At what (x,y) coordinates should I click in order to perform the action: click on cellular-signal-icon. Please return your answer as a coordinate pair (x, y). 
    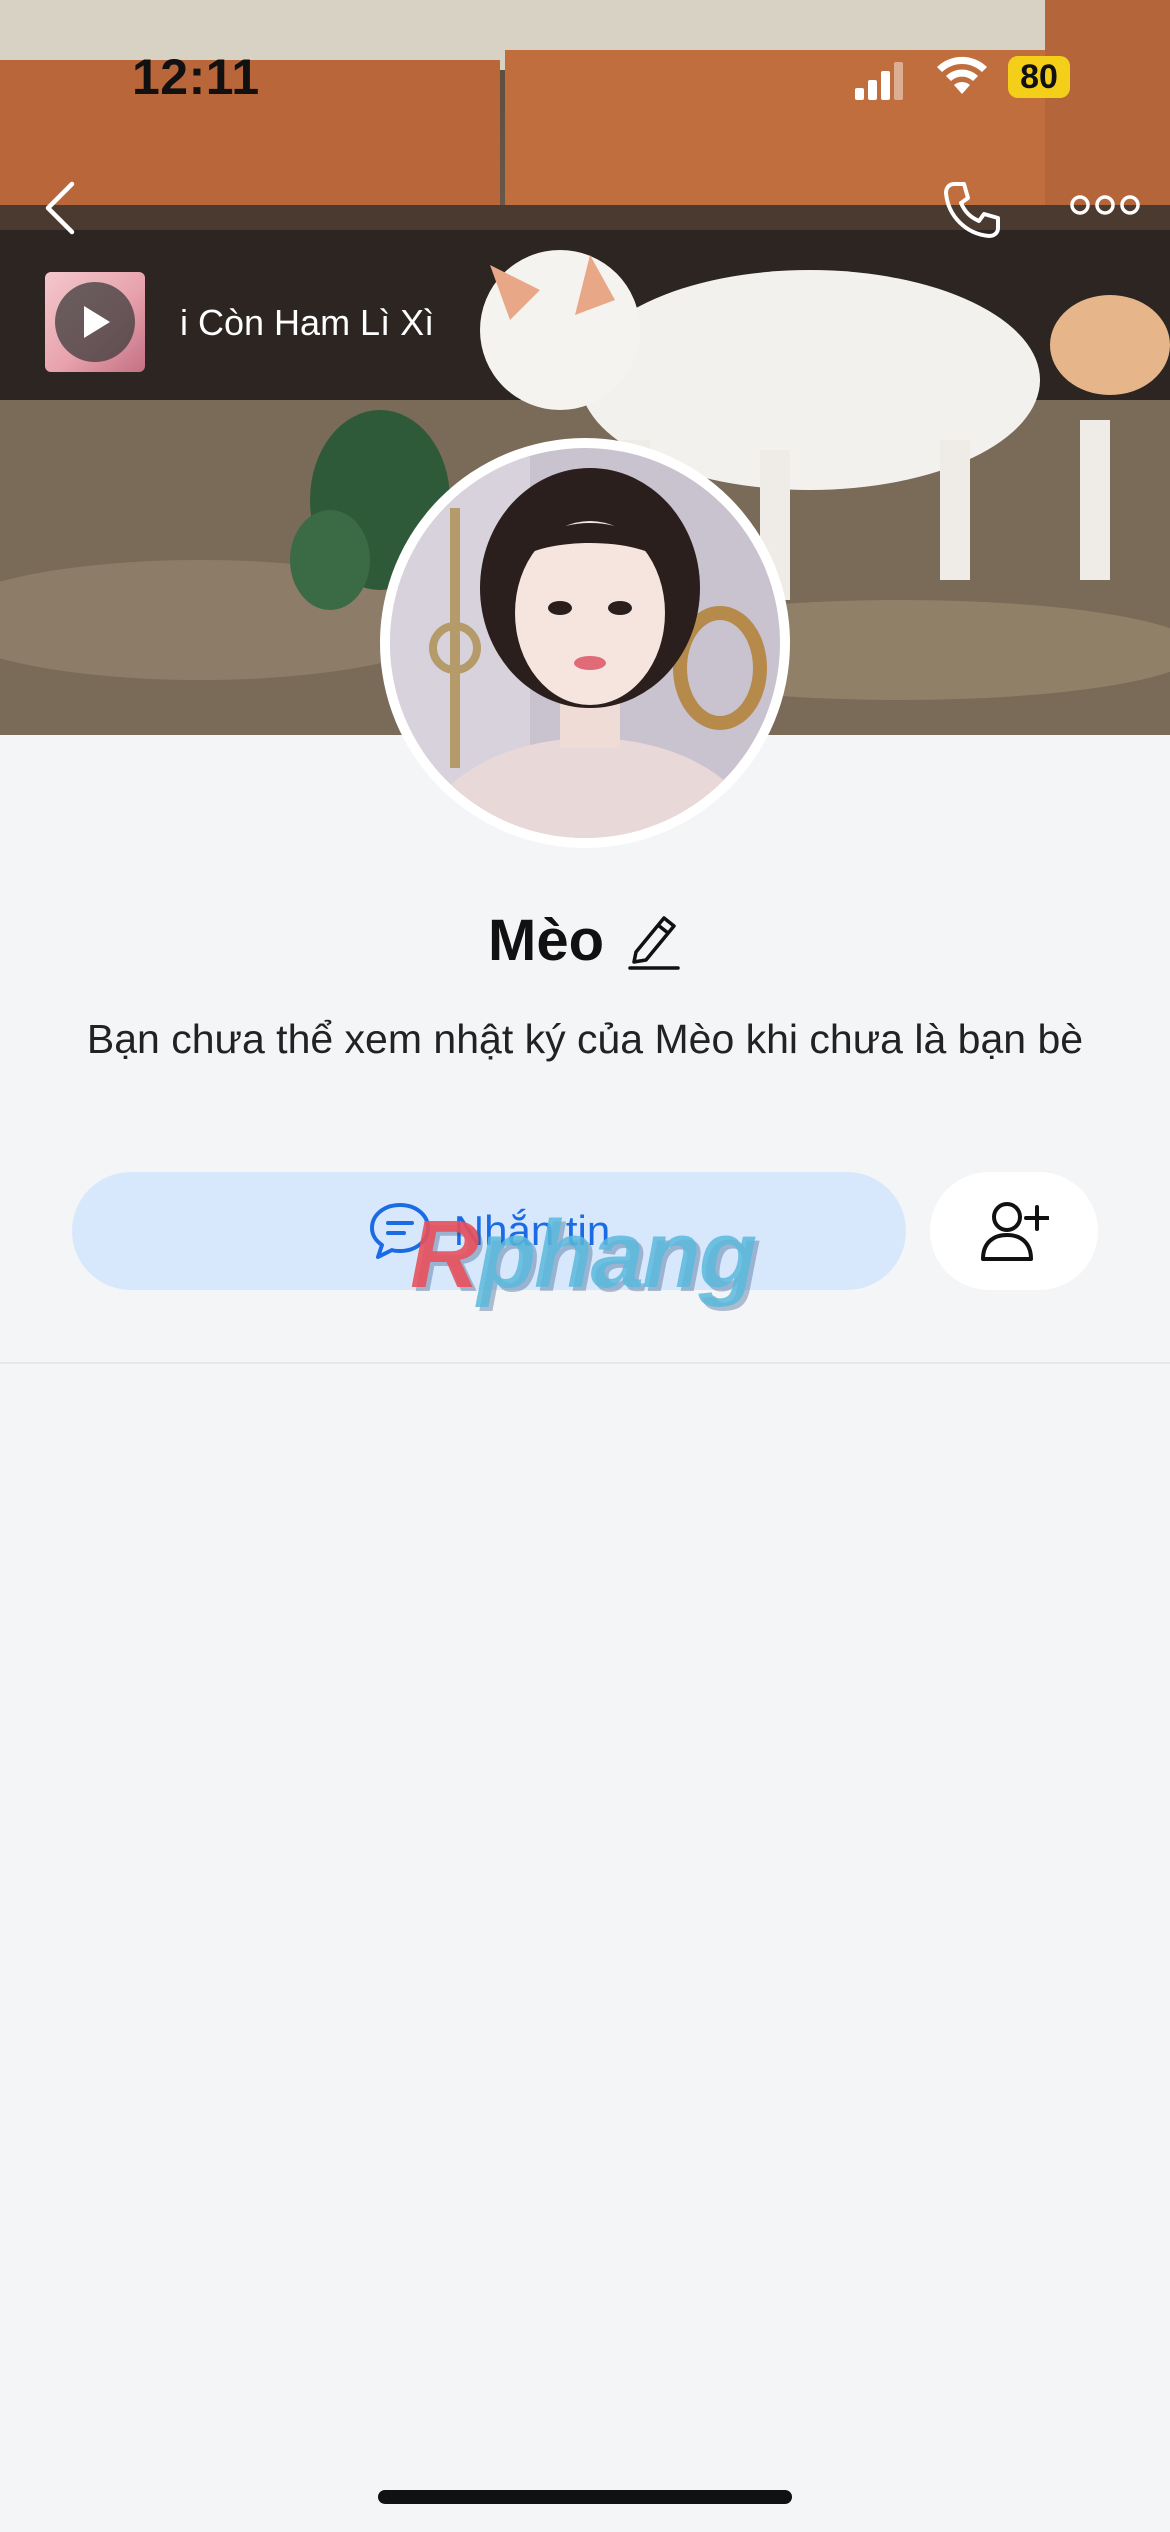
    Looking at the image, I should click on (879, 81).